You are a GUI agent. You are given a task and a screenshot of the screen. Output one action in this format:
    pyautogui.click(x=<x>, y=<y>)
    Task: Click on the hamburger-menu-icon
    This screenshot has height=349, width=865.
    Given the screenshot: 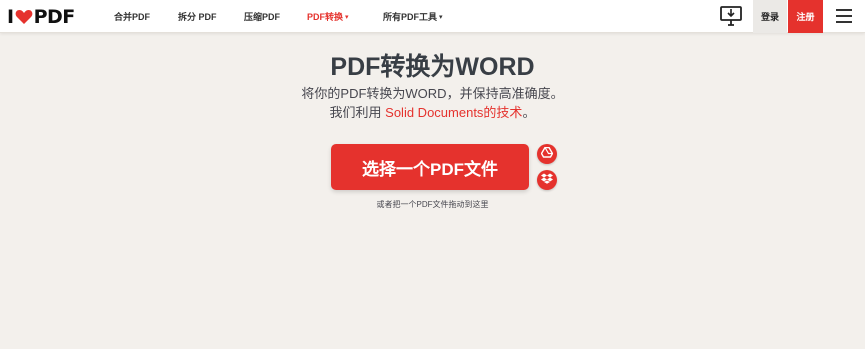 What is the action you would take?
    pyautogui.click(x=844, y=16)
    